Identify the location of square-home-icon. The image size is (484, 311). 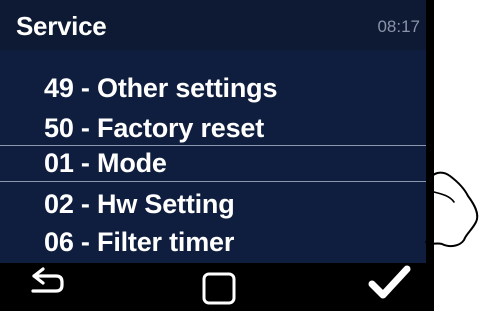
(219, 288).